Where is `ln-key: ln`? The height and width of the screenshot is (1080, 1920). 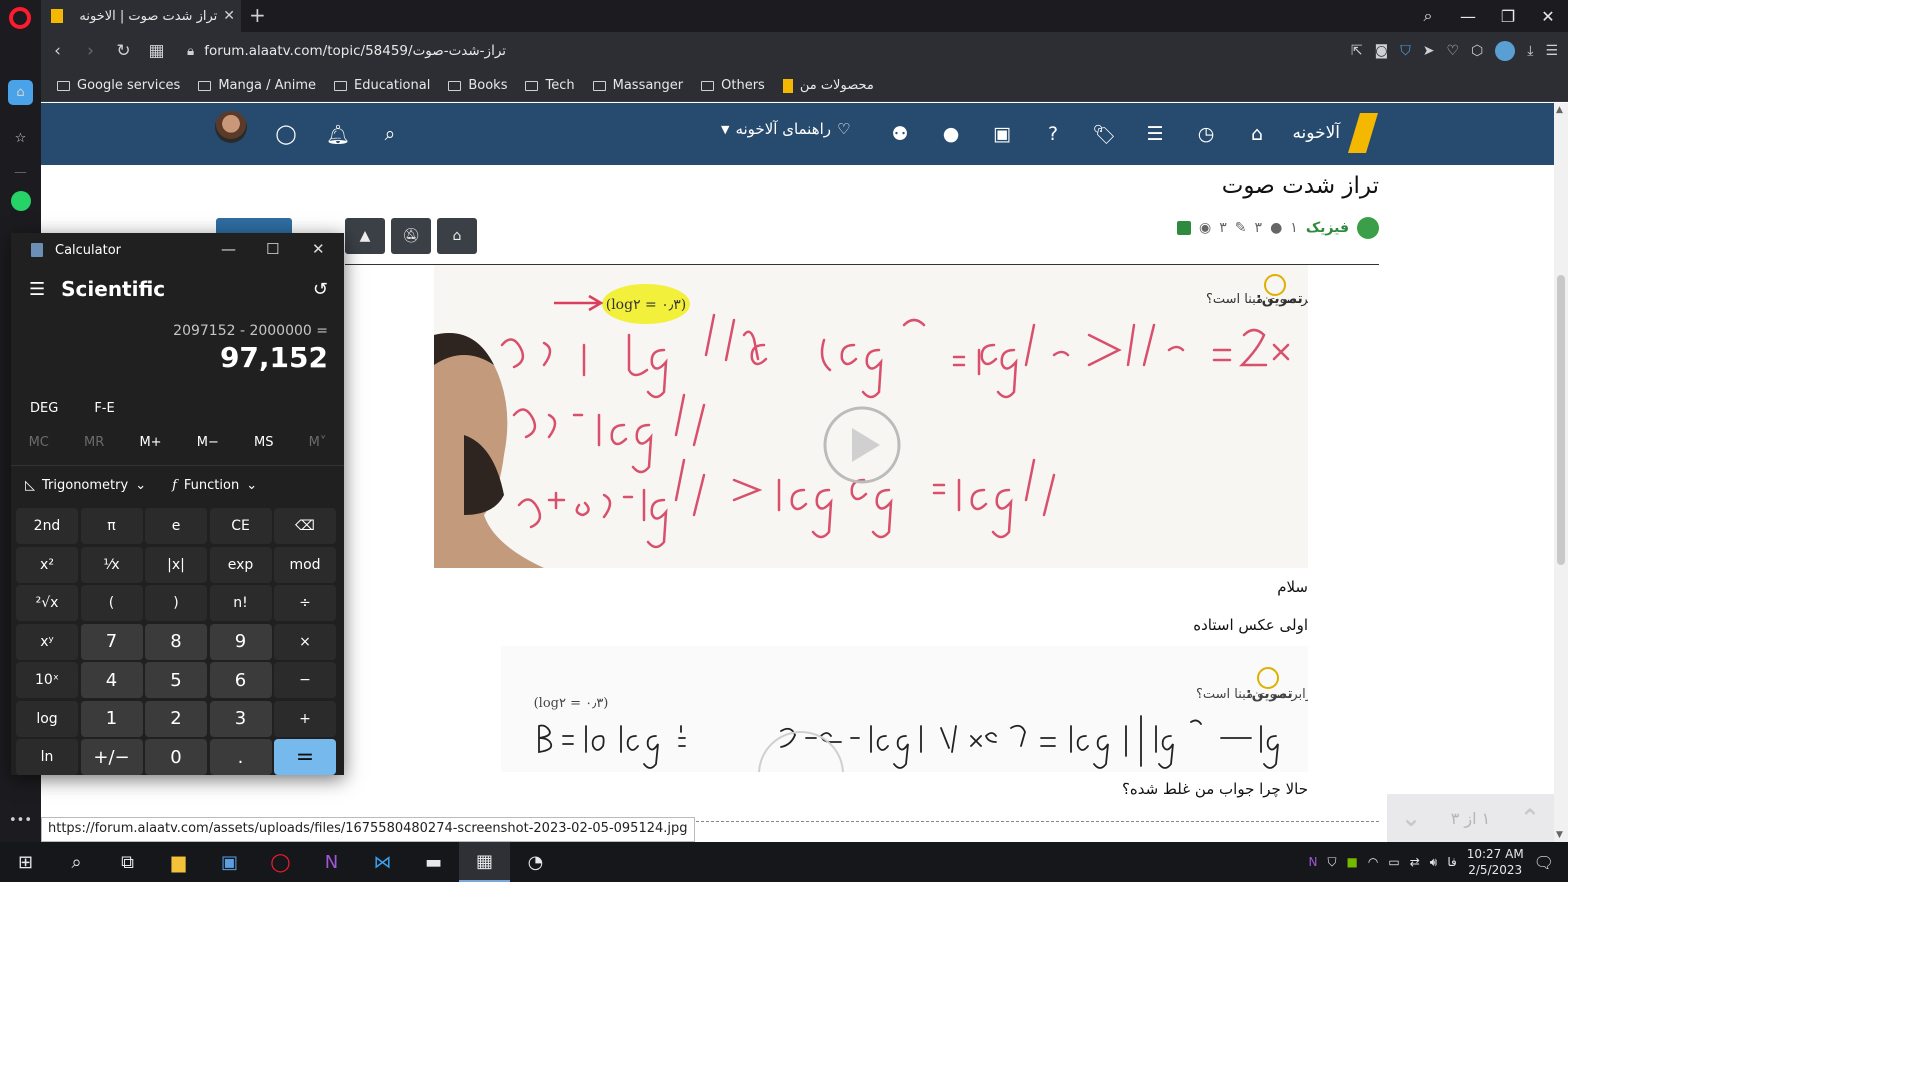 ln-key: ln is located at coordinates (47, 757).